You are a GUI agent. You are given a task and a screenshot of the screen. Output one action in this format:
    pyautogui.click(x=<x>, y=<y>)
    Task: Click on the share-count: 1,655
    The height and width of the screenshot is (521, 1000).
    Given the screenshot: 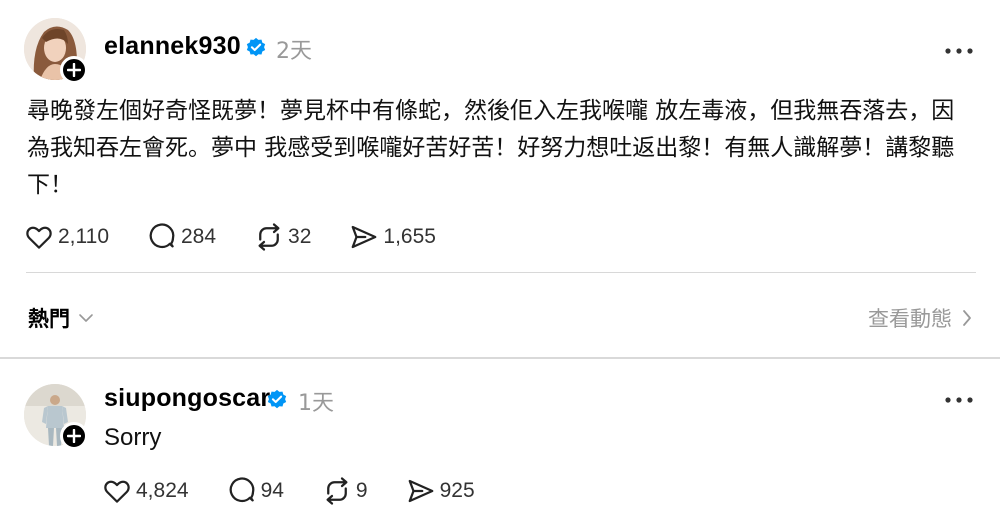 What is the action you would take?
    pyautogui.click(x=409, y=236)
    